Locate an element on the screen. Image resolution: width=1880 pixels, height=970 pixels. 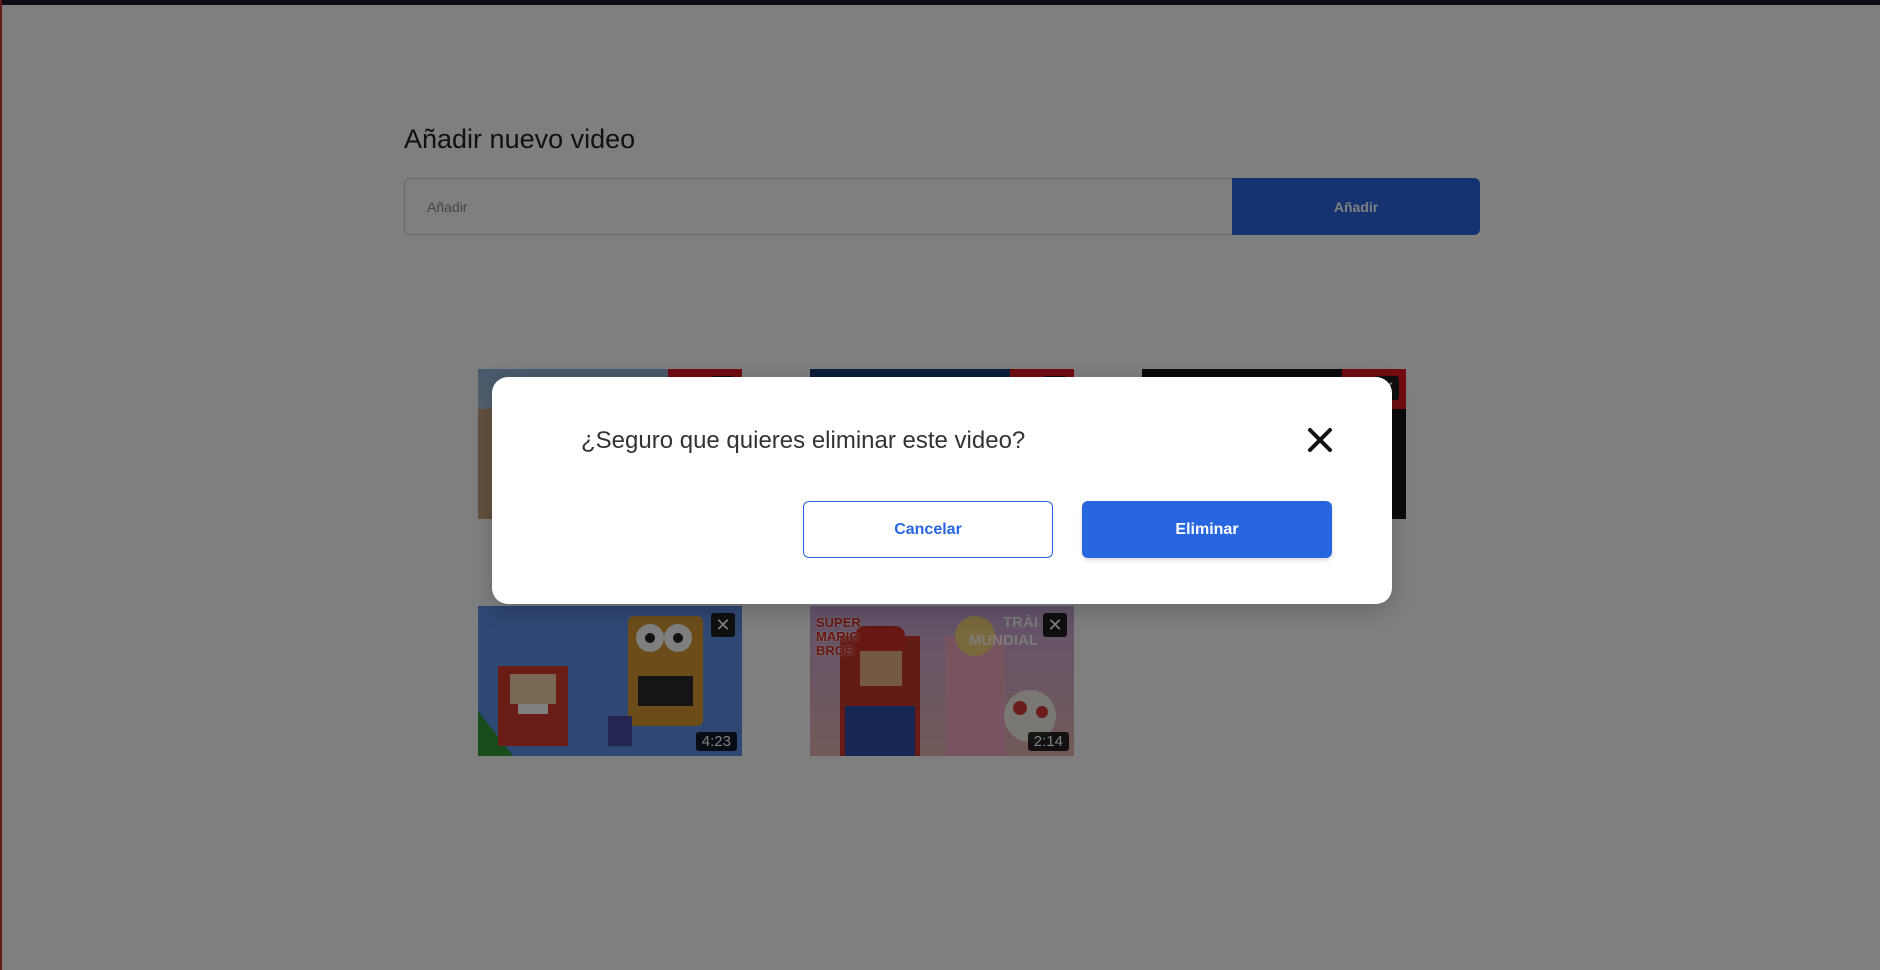
confirm-delete-button: Eliminar is located at coordinates (1207, 529).